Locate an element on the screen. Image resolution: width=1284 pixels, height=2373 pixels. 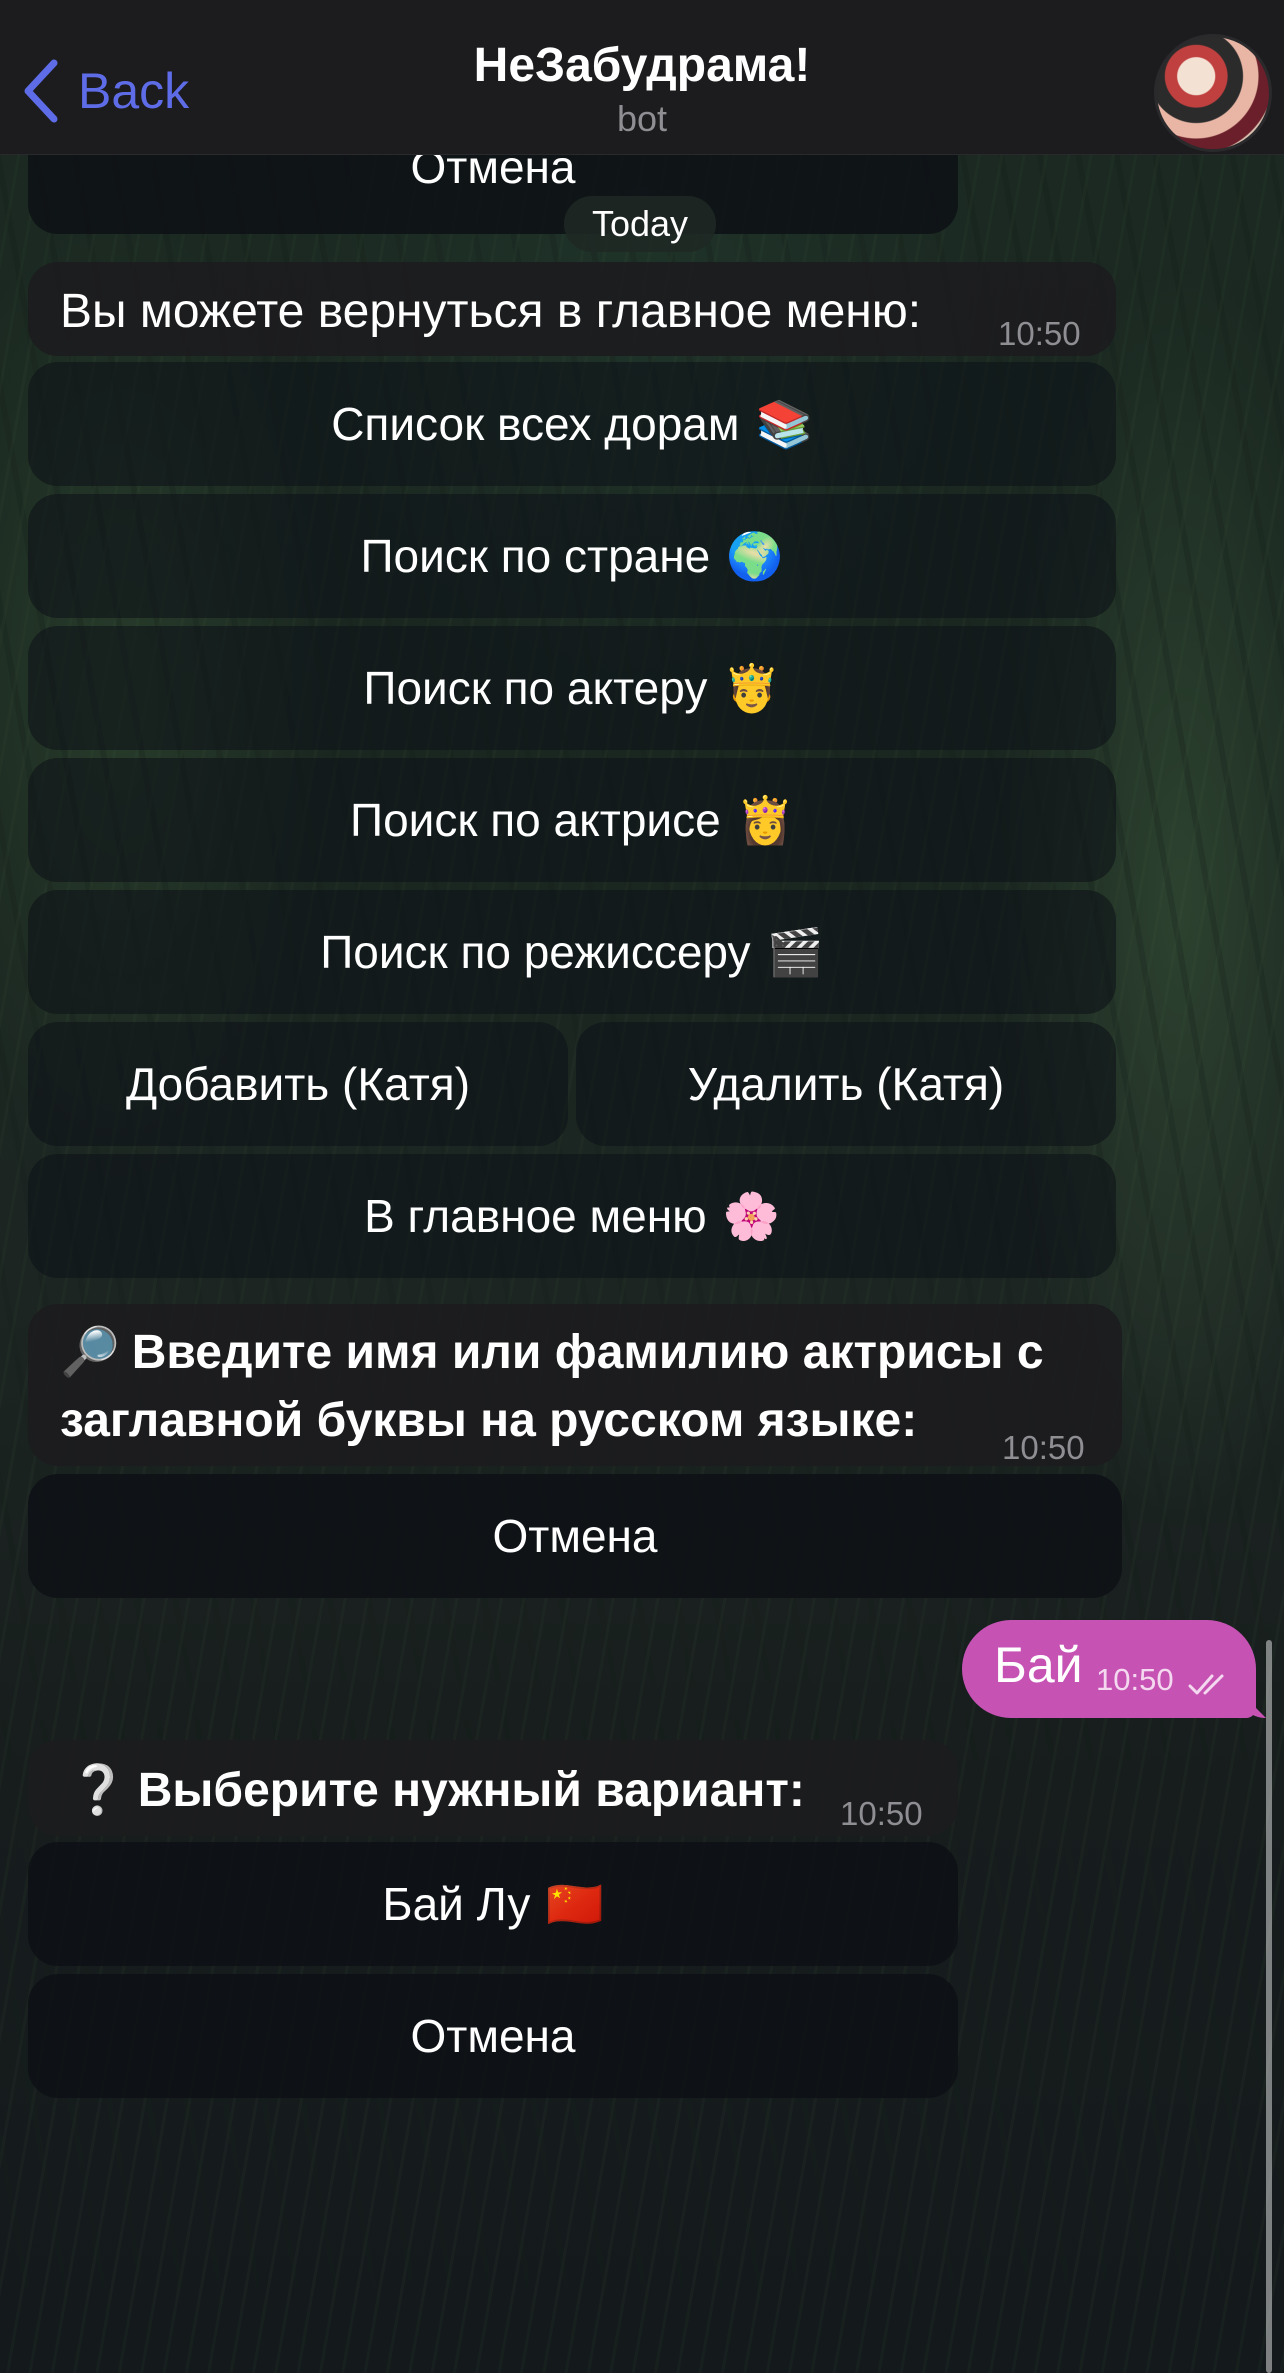
delete-label: Удалить (Катя) is located at coordinates (846, 1084).